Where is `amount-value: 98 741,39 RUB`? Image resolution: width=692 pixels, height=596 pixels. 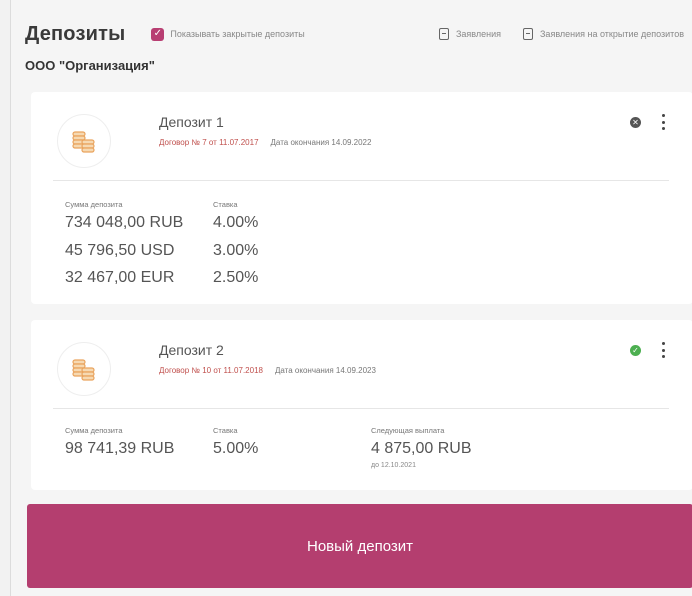
amount-value: 98 741,39 RUB is located at coordinates (120, 448).